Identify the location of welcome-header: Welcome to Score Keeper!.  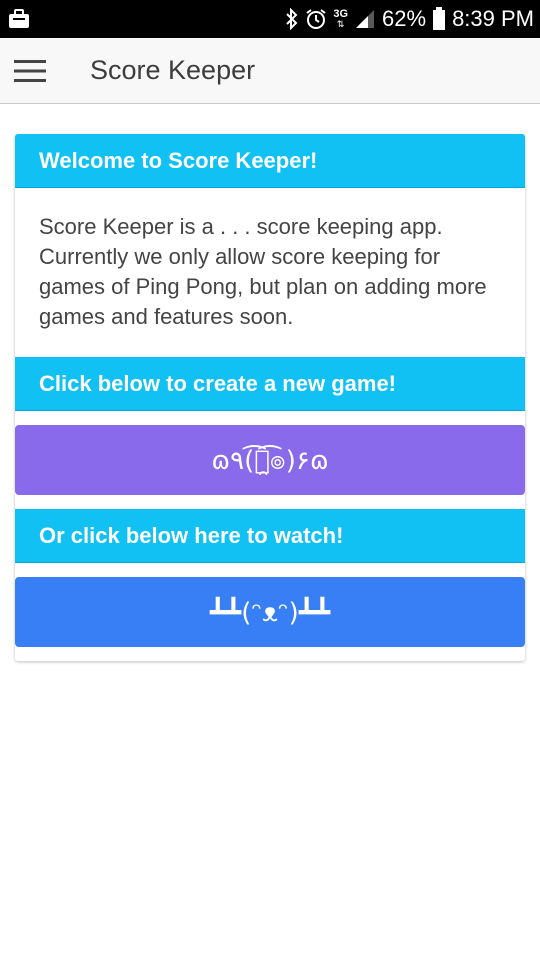
(270, 161).